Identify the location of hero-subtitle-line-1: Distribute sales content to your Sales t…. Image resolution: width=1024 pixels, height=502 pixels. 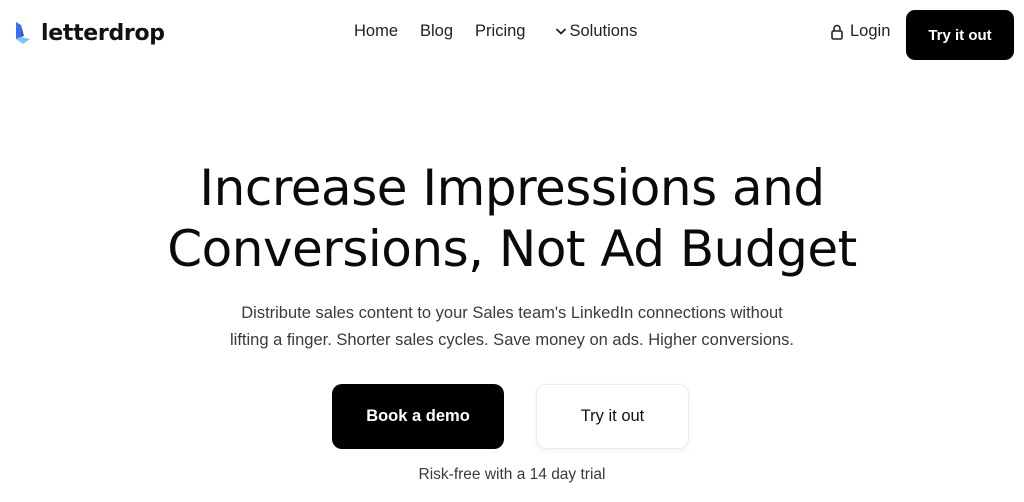
(512, 313).